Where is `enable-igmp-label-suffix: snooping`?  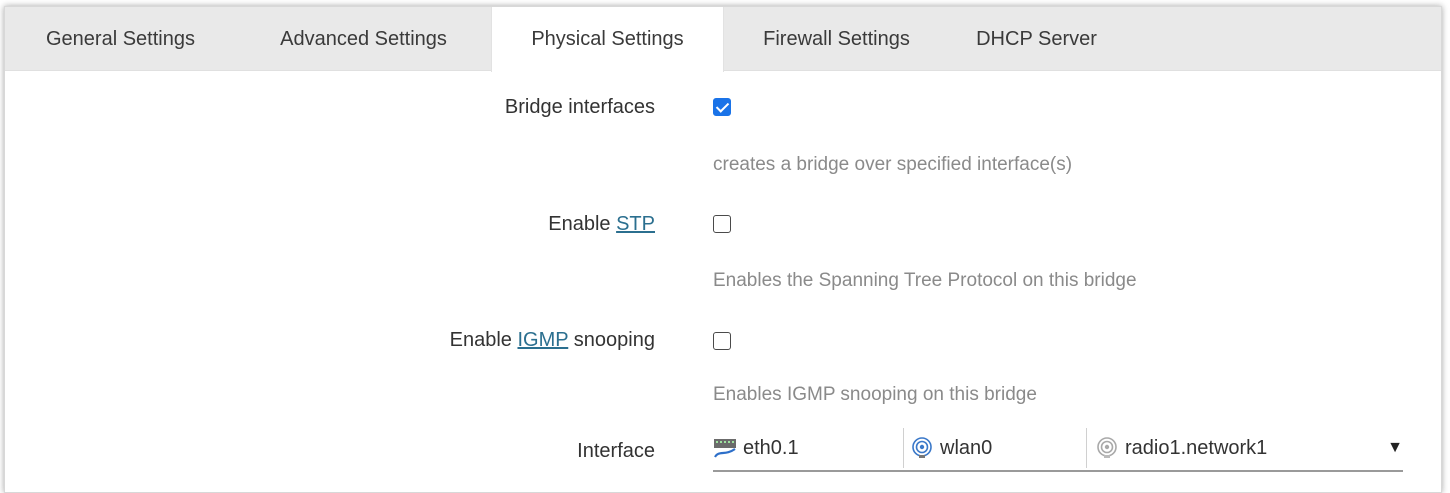
enable-igmp-label-suffix: snooping is located at coordinates (611, 340).